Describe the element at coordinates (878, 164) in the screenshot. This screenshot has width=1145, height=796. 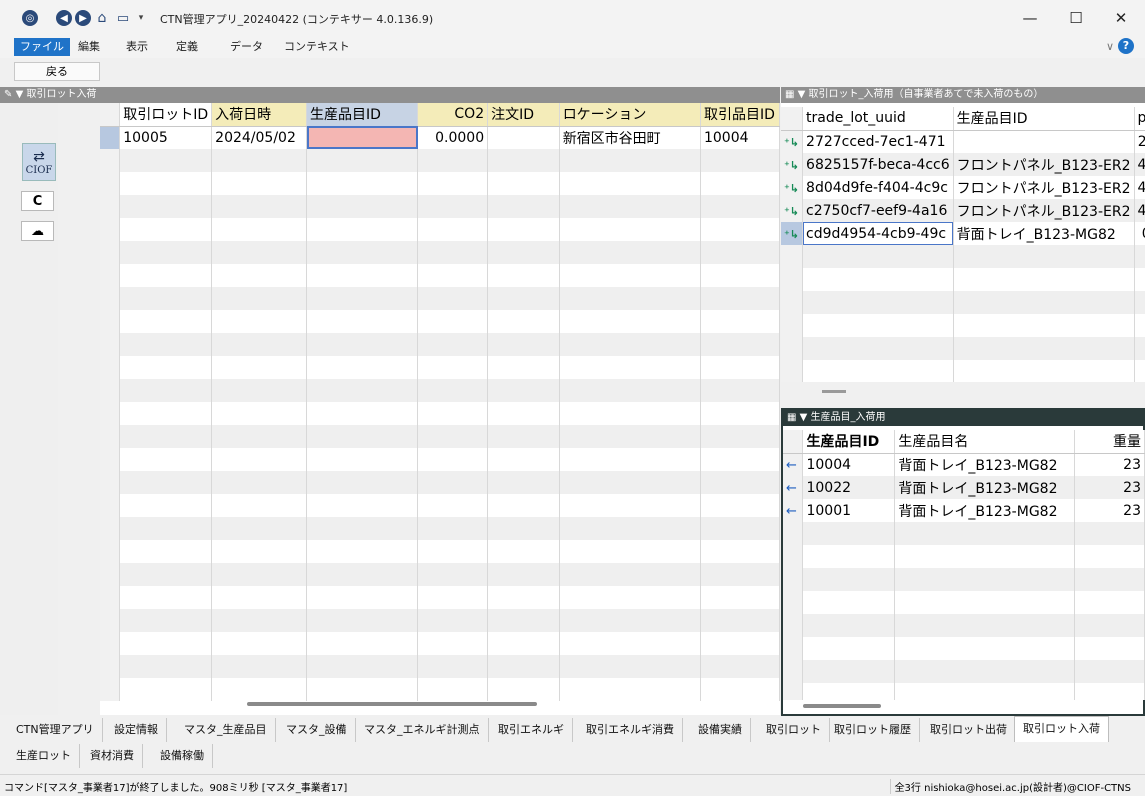
I see `table-cell: 6825157f-beca-4cc6` at that location.